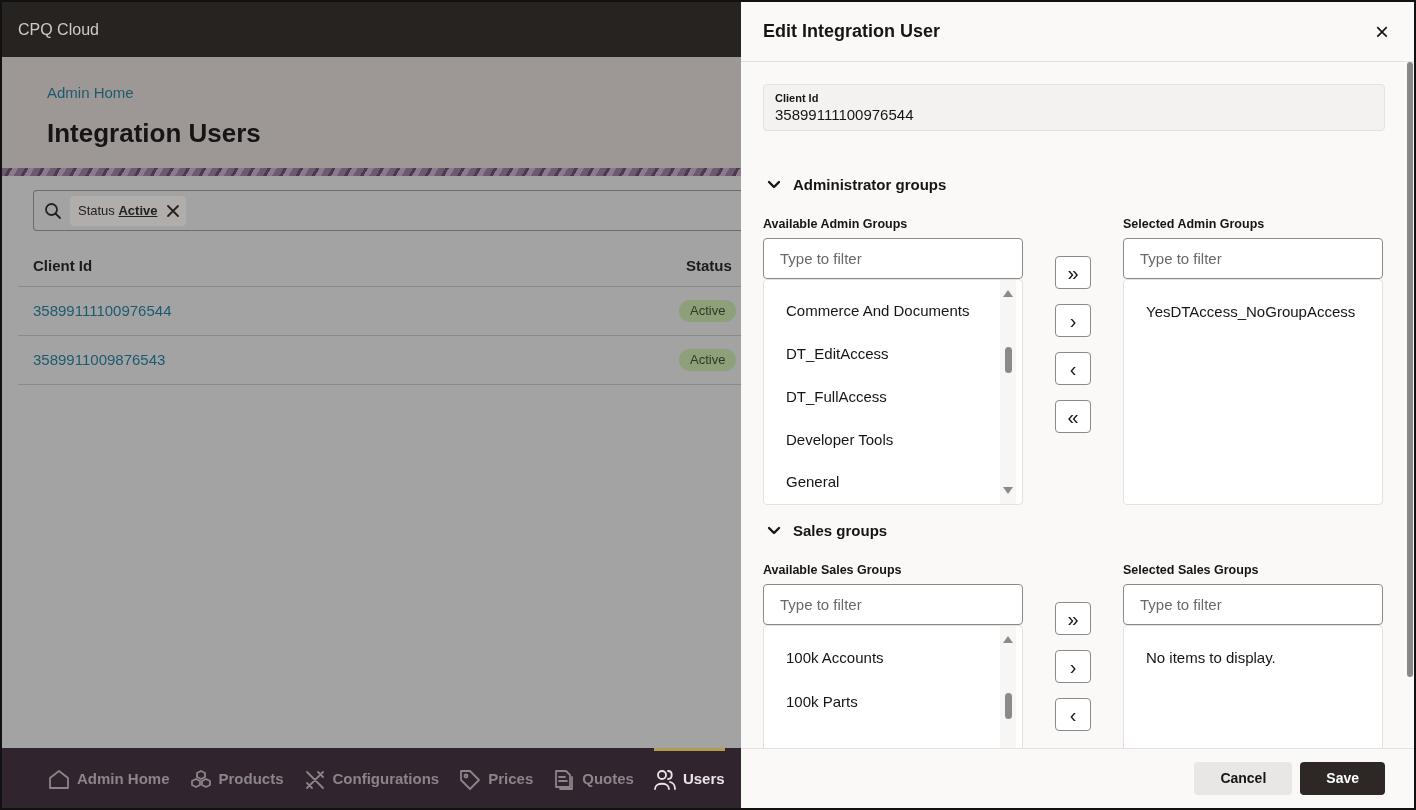 The height and width of the screenshot is (810, 1416). I want to click on filter-chip: Status Active, so click(128, 210).